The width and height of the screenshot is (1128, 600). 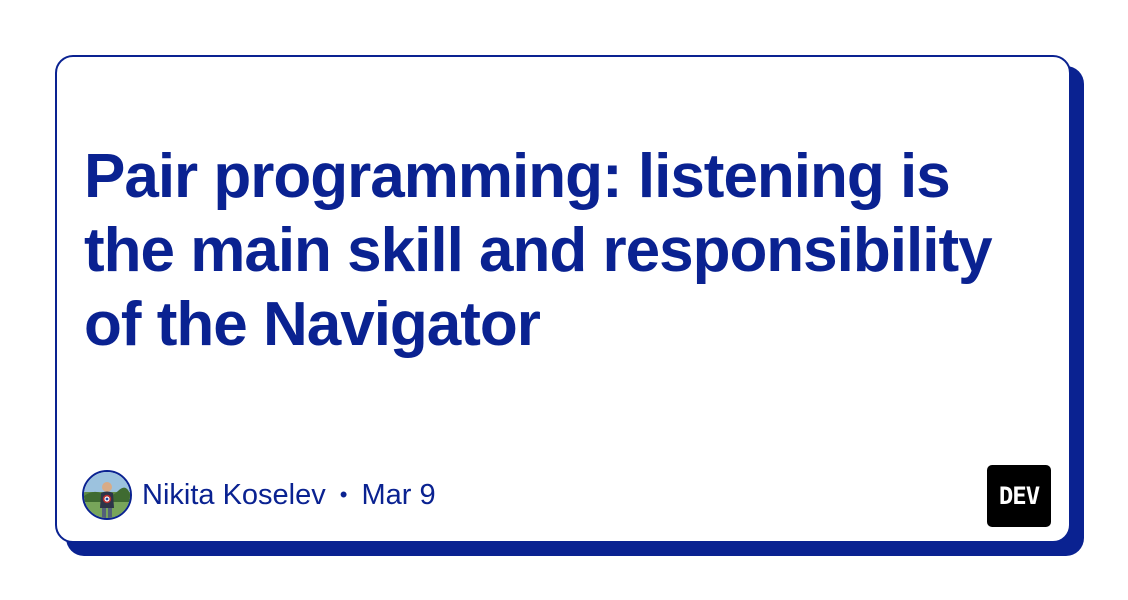 I want to click on author-meta: Nikita Koselev • Mar 9, so click(x=259, y=495).